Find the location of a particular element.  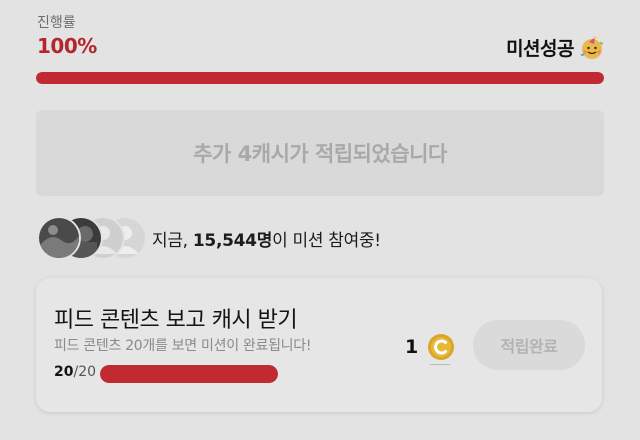

participants-prefix: 지금, is located at coordinates (170, 241).